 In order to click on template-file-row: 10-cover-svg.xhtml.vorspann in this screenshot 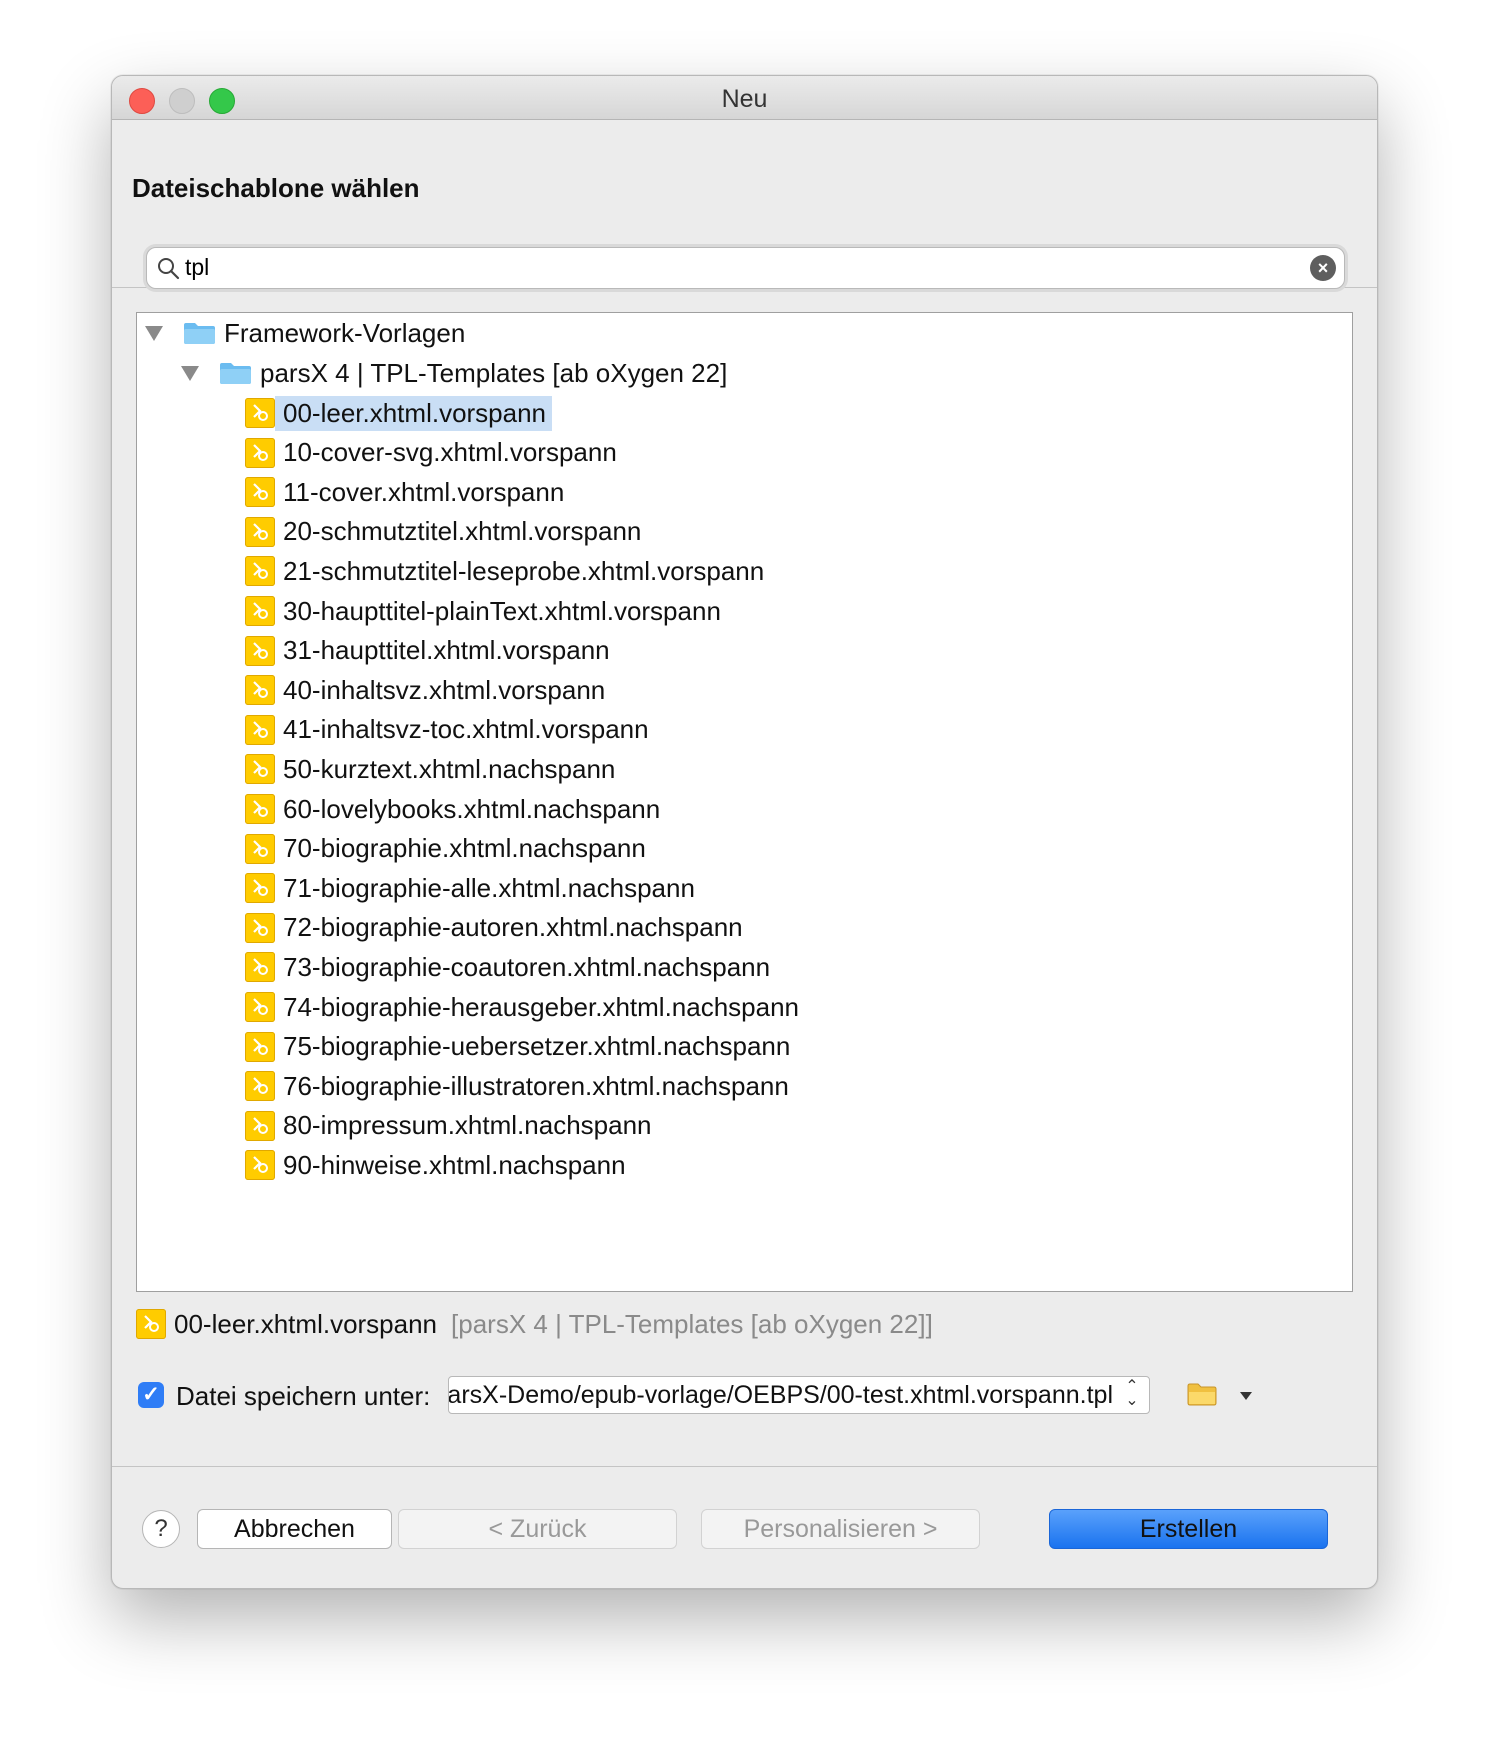, I will do `click(434, 453)`.